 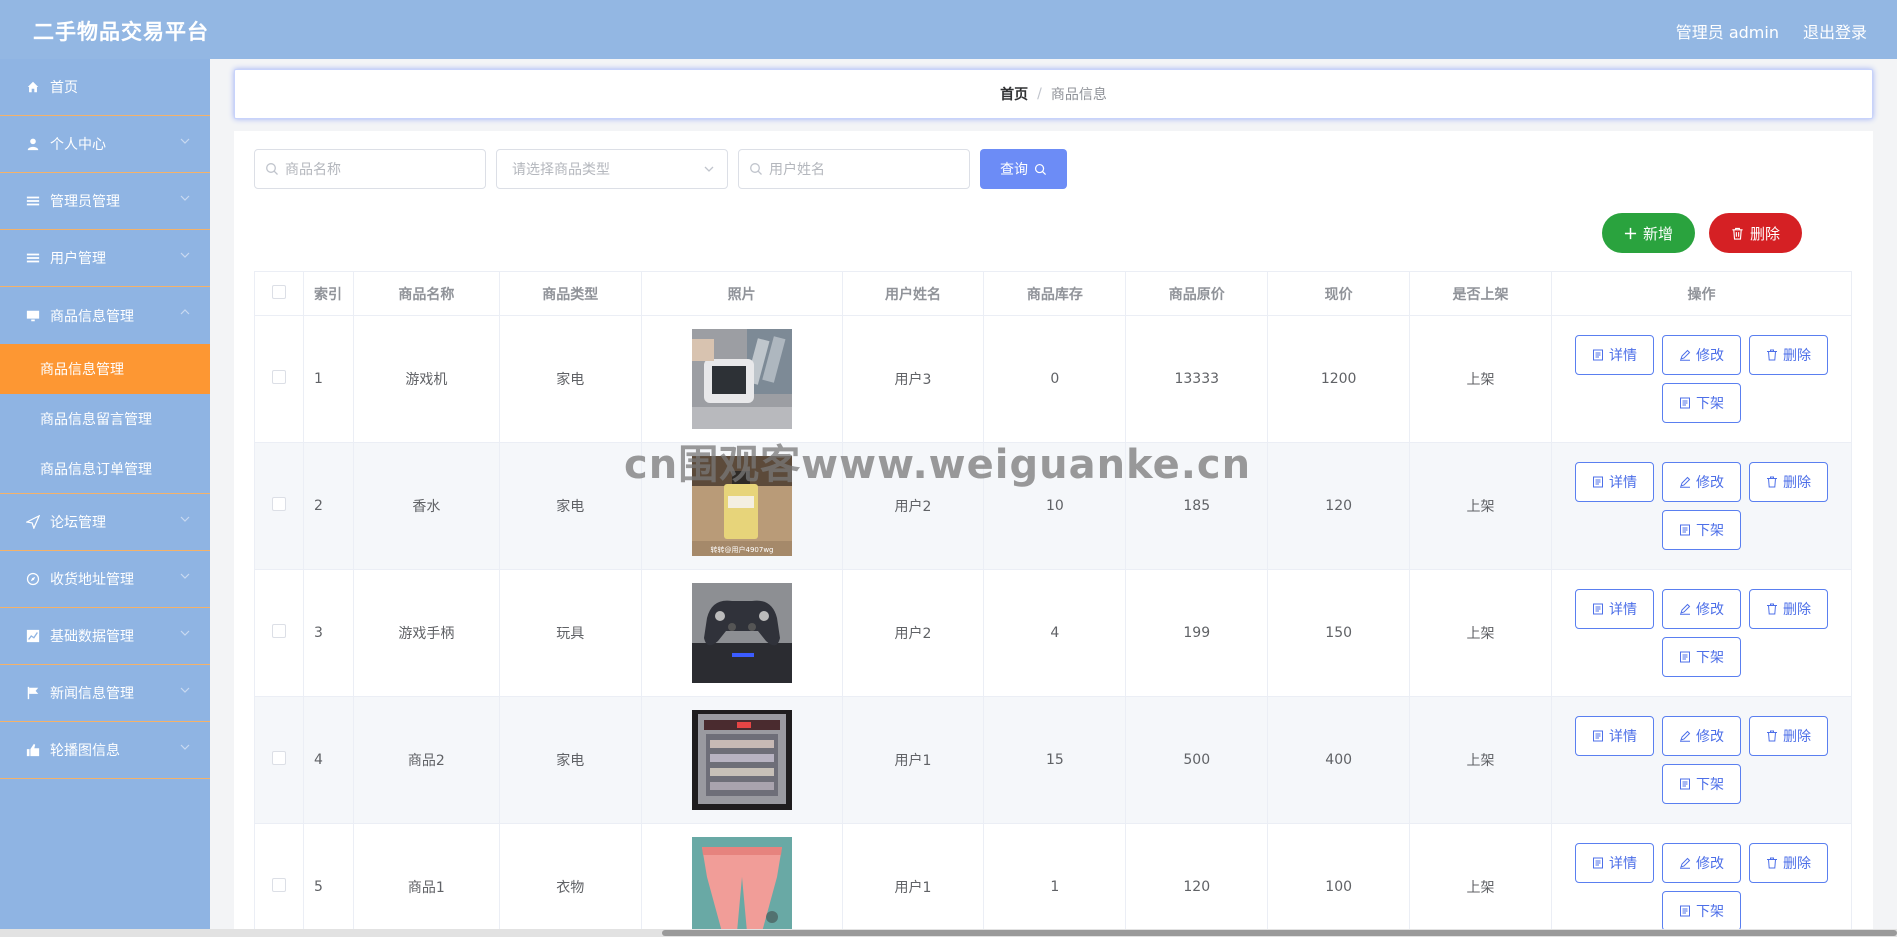 I want to click on breadcrumb-current: 商品信息, so click(x=1078, y=95).